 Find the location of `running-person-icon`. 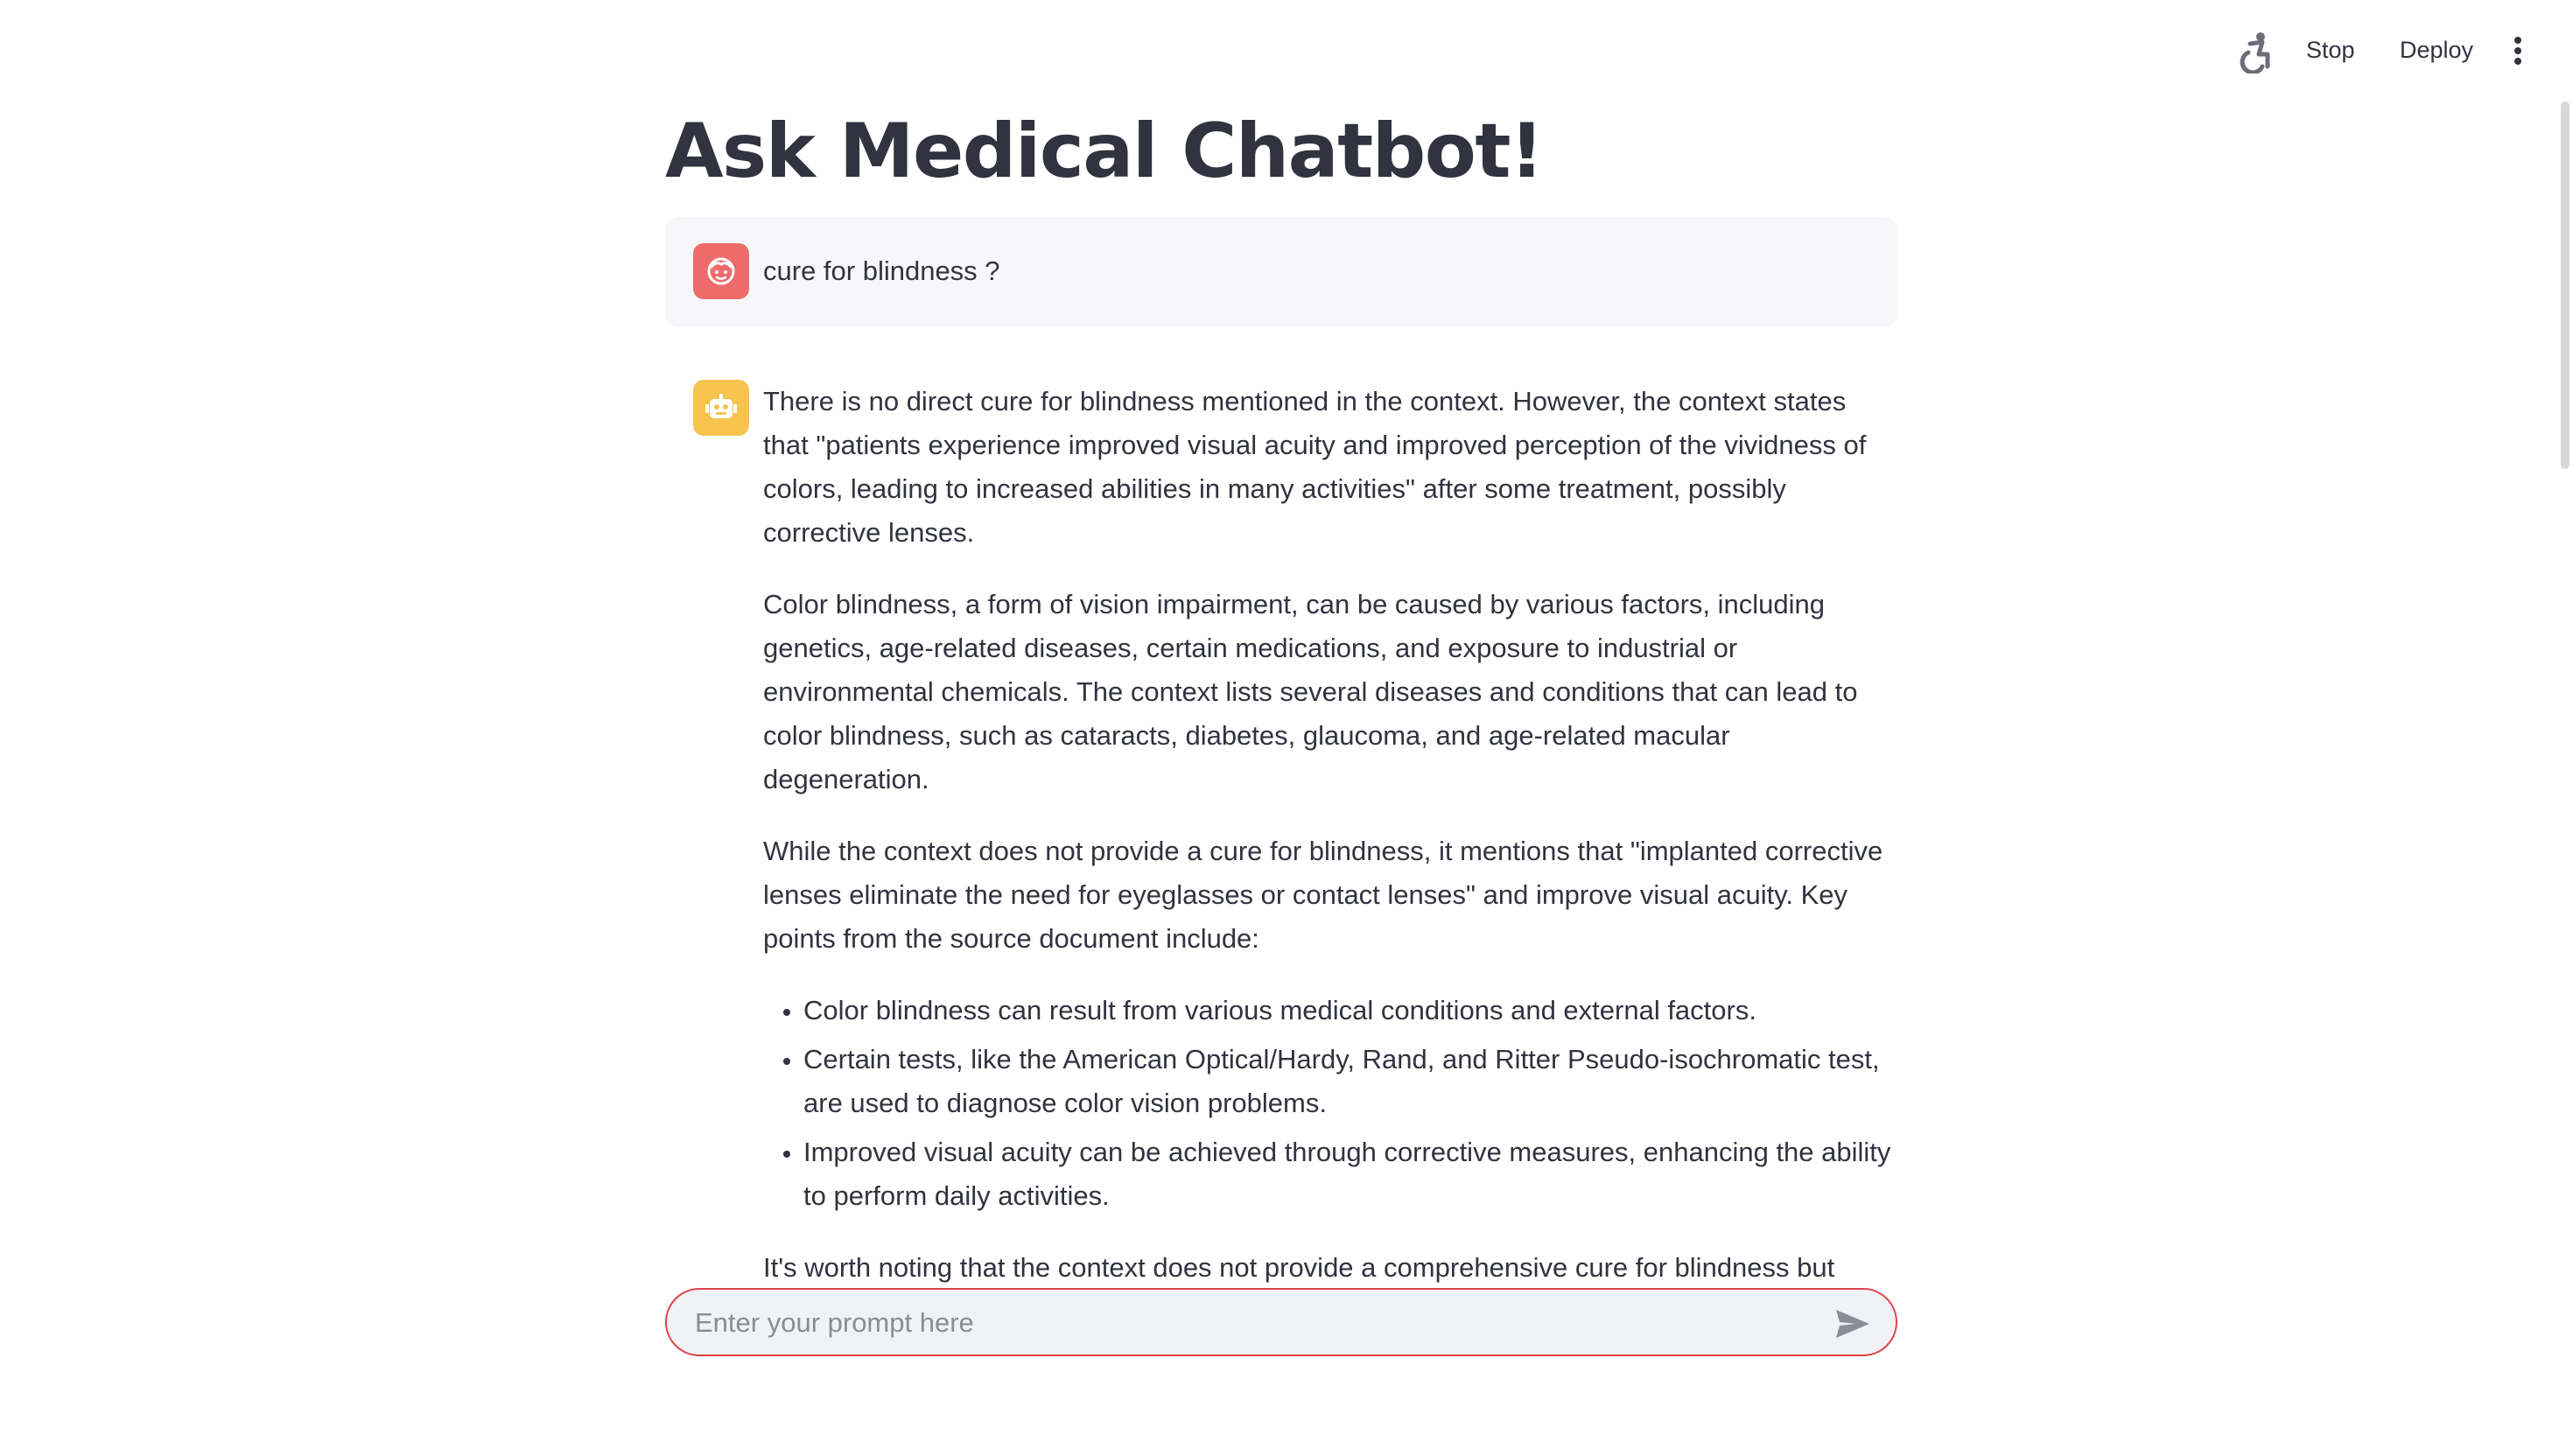

running-person-icon is located at coordinates (2256, 53).